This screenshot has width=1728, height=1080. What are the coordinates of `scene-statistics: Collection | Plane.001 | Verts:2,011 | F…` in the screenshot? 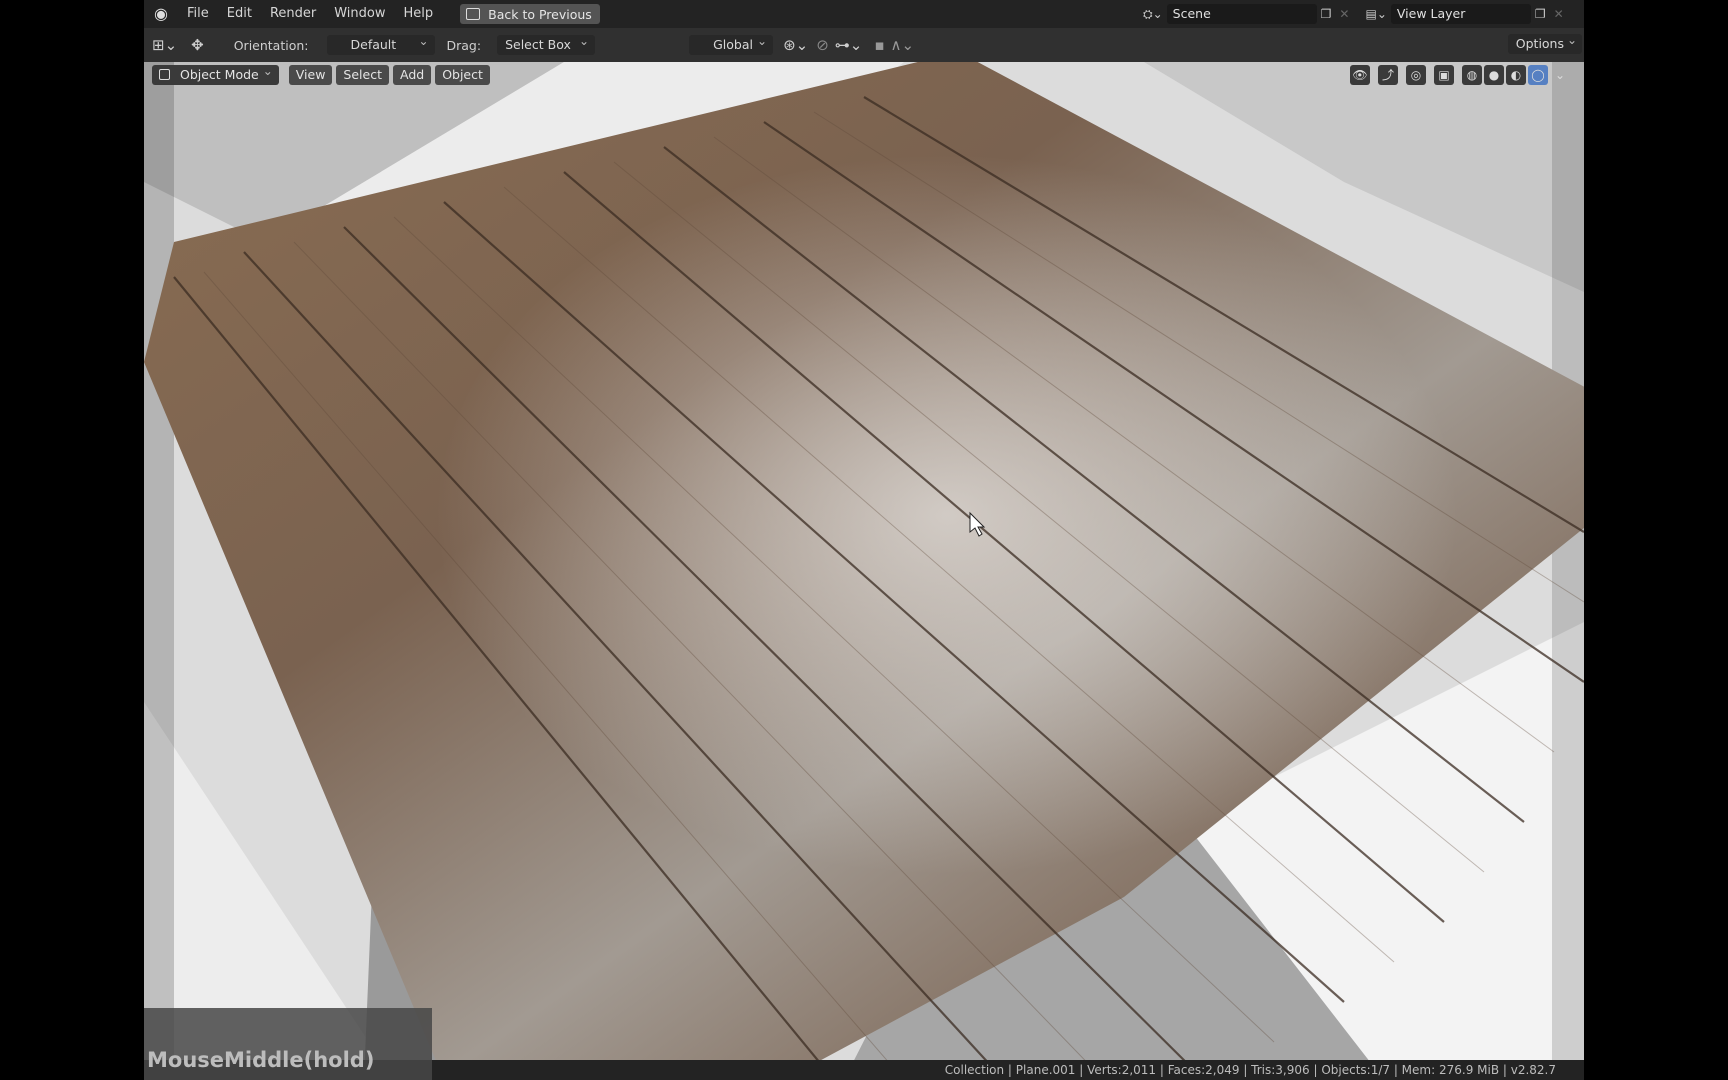 It's located at (1250, 1070).